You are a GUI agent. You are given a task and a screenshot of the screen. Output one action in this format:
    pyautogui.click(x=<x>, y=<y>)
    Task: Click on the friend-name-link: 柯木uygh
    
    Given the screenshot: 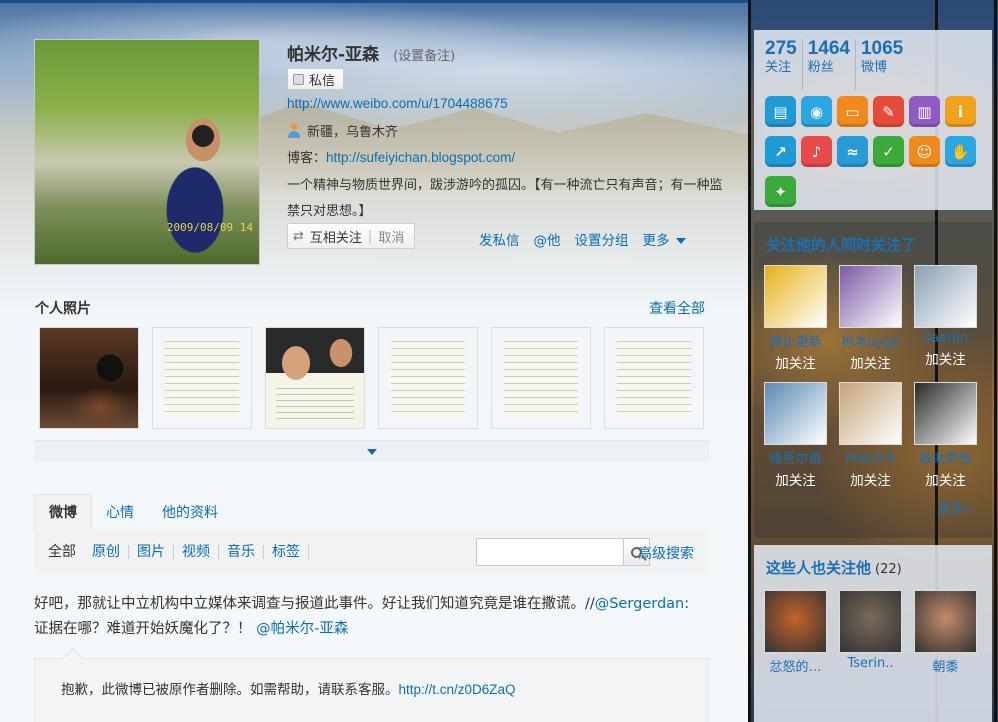 What is the action you would take?
    pyautogui.click(x=870, y=340)
    